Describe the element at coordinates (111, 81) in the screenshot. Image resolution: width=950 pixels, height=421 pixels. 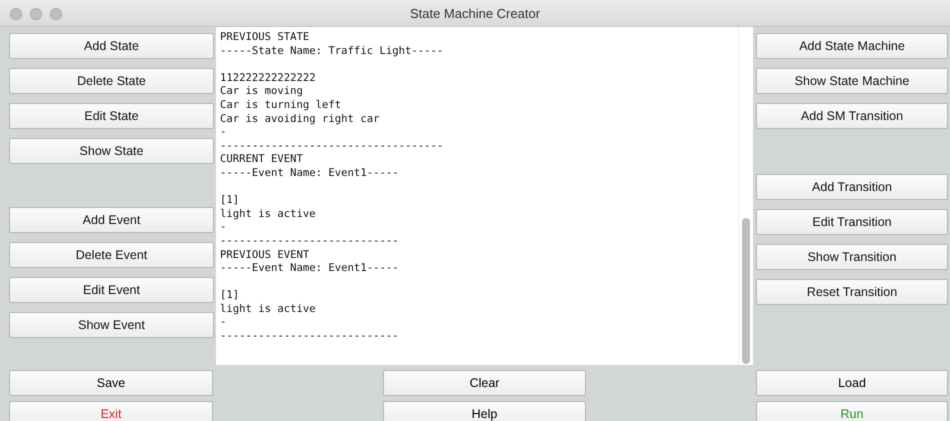
I see `action-button: Delete State` at that location.